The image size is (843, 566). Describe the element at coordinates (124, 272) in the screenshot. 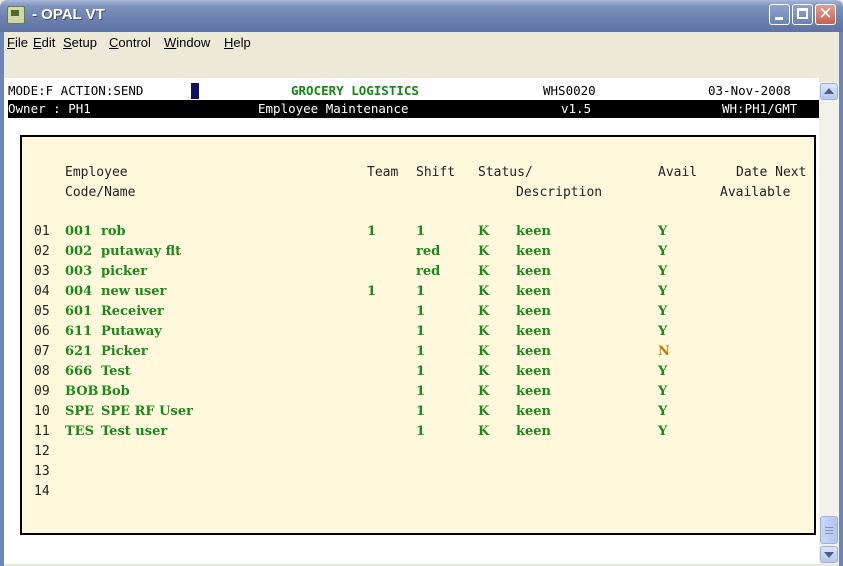

I see `employee-name: picker` at that location.